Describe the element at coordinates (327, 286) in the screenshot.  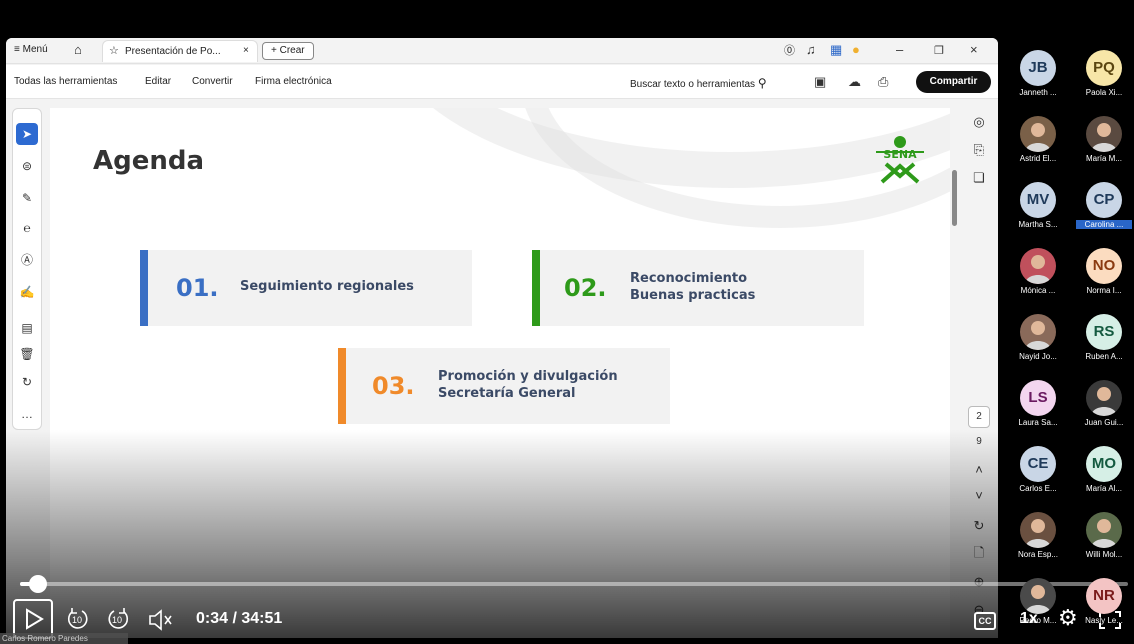
I see `agenda-item-text: Seguimiento regionales` at that location.